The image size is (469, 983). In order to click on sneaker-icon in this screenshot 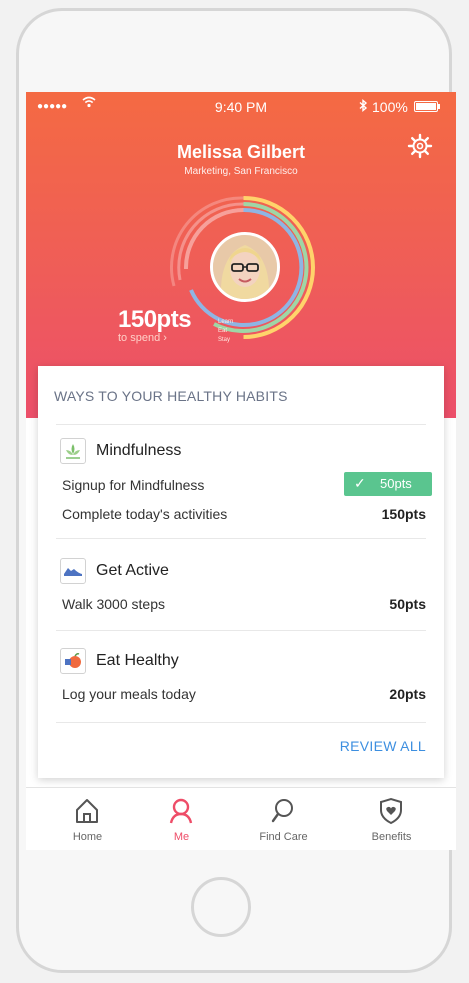, I will do `click(73, 571)`.